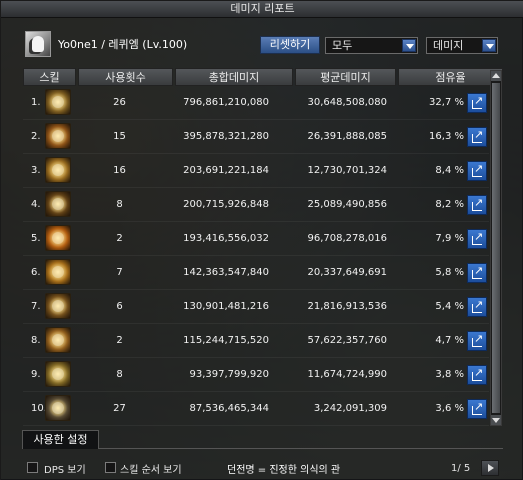 This screenshot has height=480, width=523. What do you see at coordinates (449, 408) in the screenshot?
I see `skill-share: 3,6 %` at bounding box center [449, 408].